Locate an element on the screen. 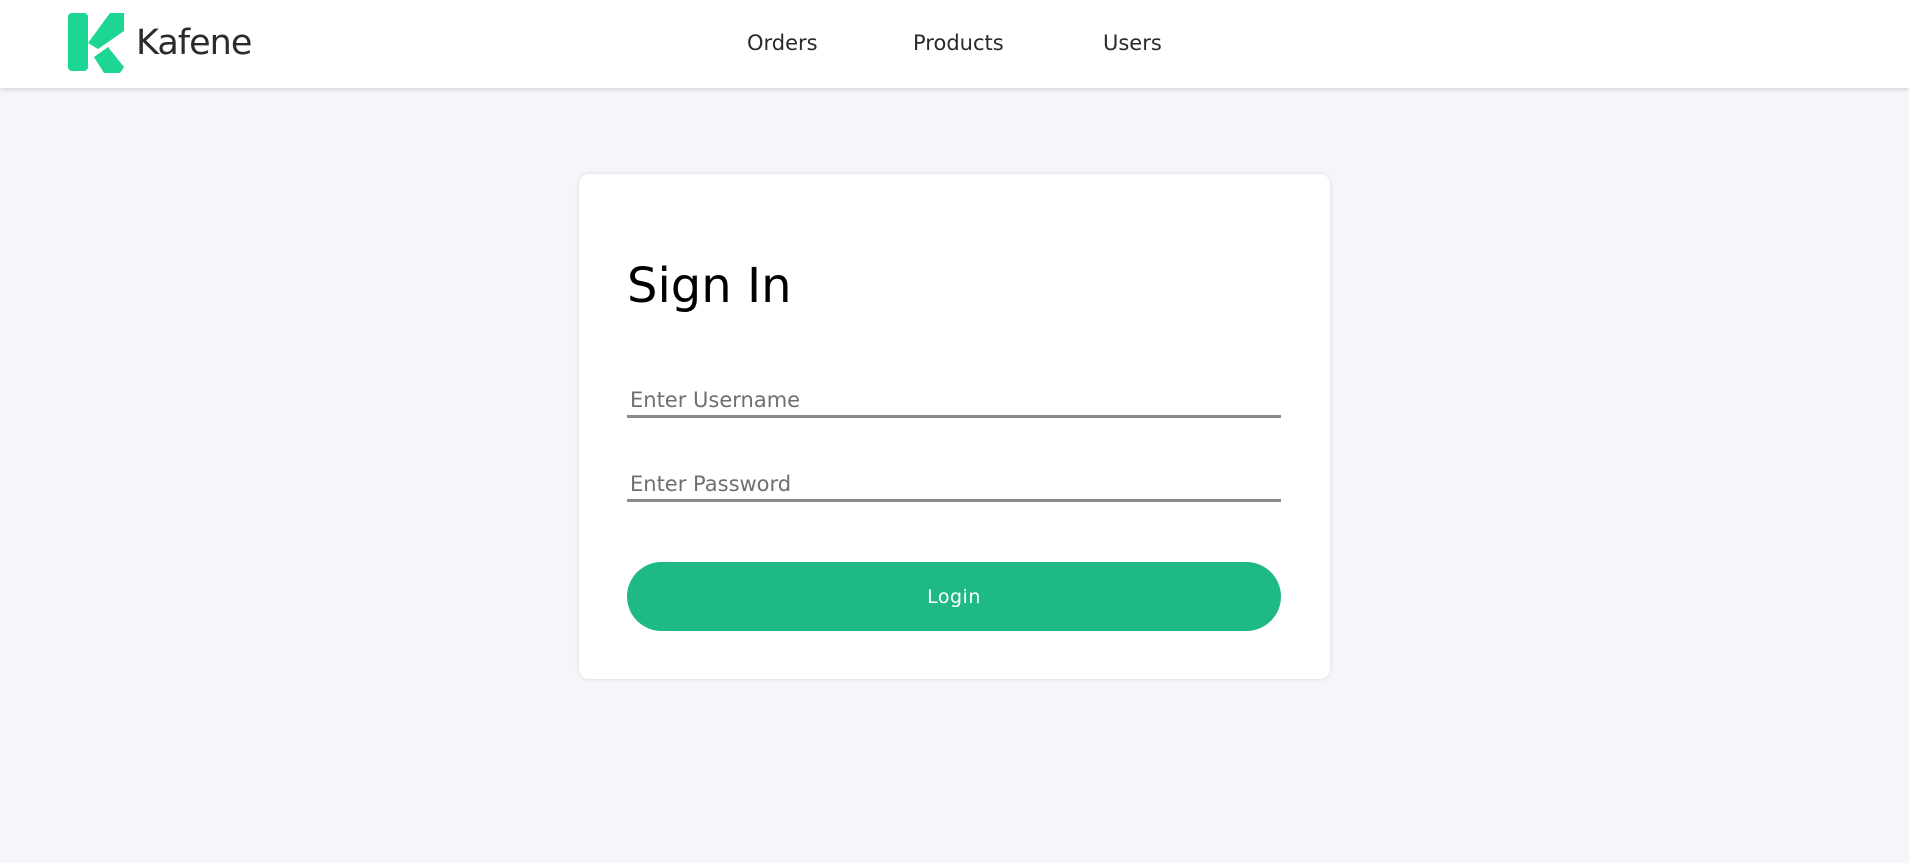 Image resolution: width=1909 pixels, height=863 pixels. nav-link-products: Products is located at coordinates (958, 43).